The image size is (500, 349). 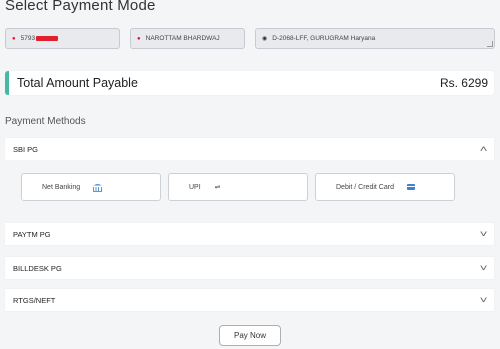 I want to click on option-label: UPI, so click(x=195, y=187).